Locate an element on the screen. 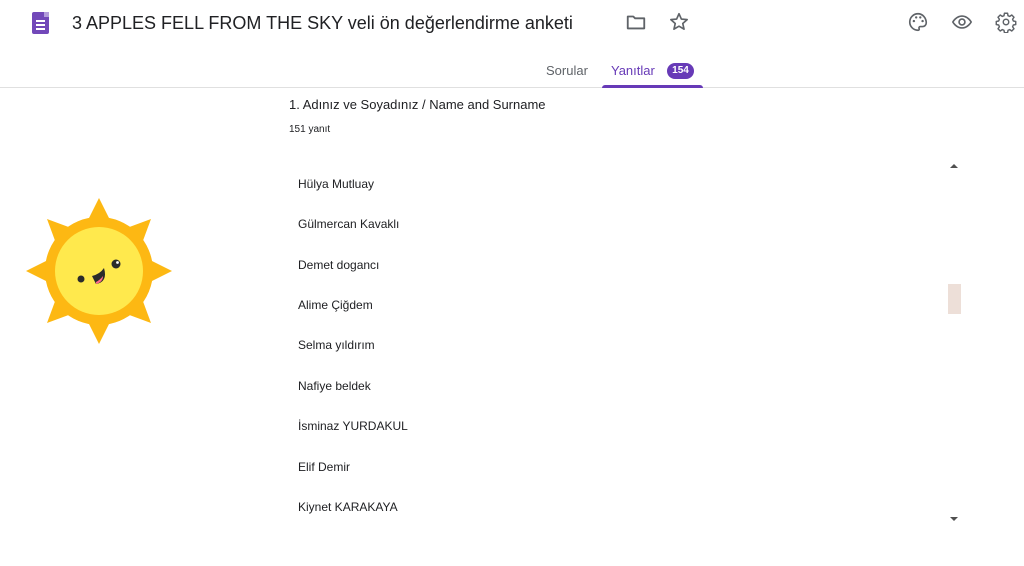 The height and width of the screenshot is (566, 1024). palette-icon is located at coordinates (918, 22).